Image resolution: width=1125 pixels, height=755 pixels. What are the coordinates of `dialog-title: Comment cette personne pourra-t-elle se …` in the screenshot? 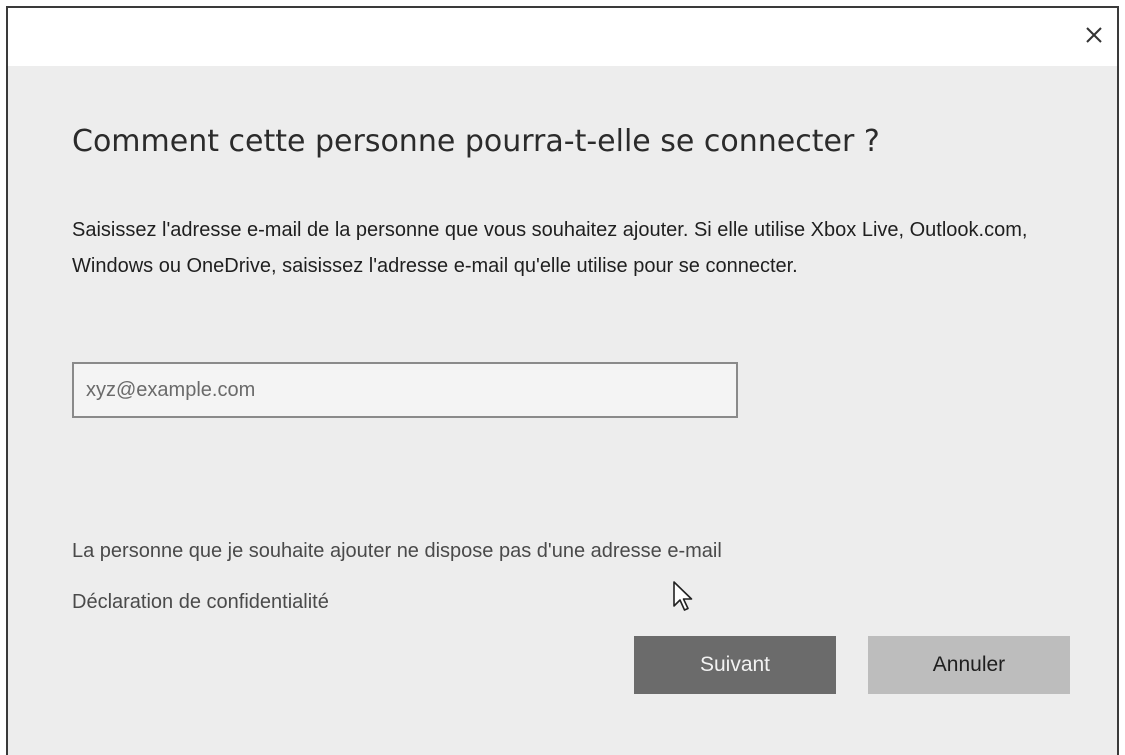 It's located at (476, 141).